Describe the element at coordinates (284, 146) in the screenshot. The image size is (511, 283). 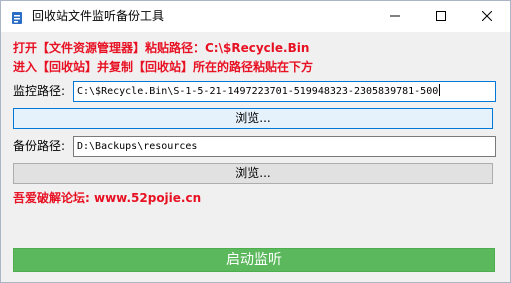
I see `backup-path-input: D:\Backups\resources` at that location.